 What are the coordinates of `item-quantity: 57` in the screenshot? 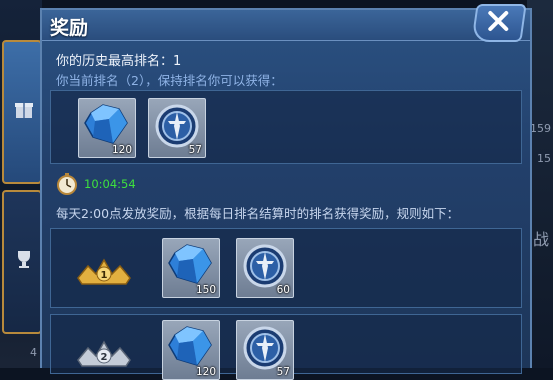 It's located at (195, 150).